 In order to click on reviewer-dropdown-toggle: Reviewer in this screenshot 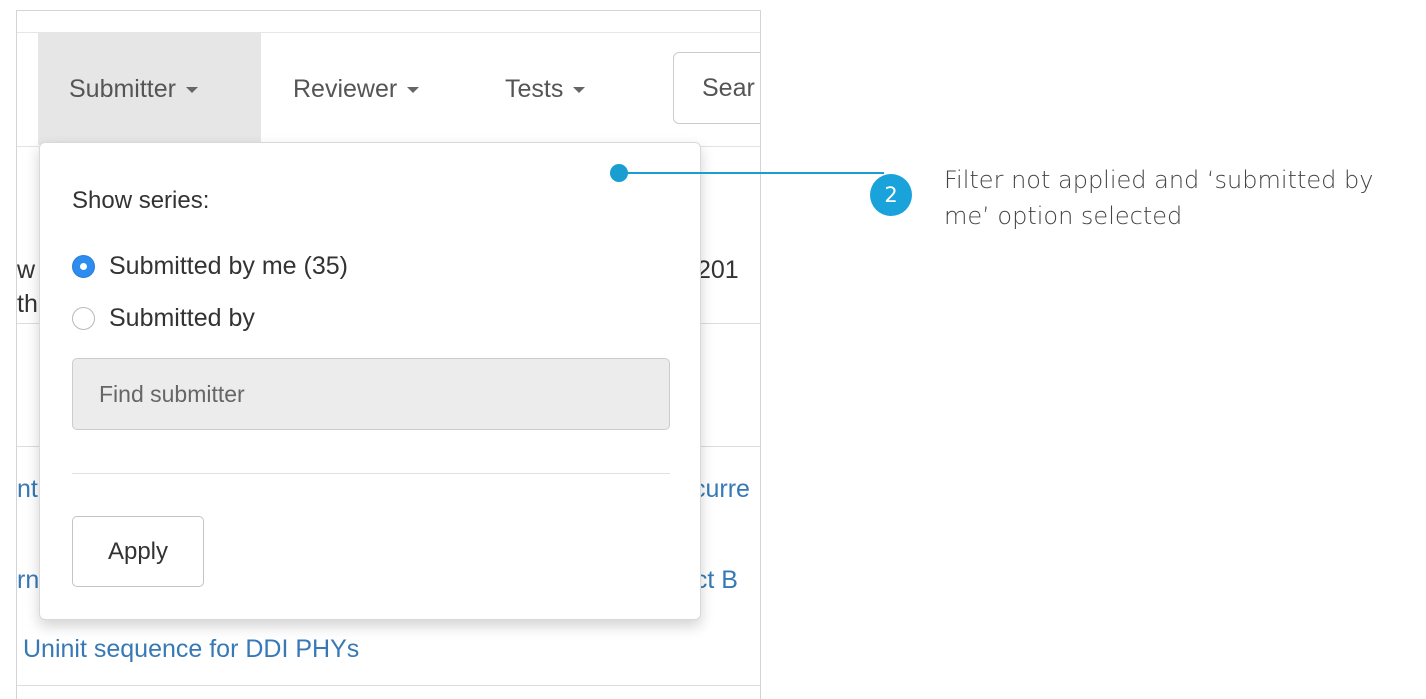, I will do `click(356, 89)`.